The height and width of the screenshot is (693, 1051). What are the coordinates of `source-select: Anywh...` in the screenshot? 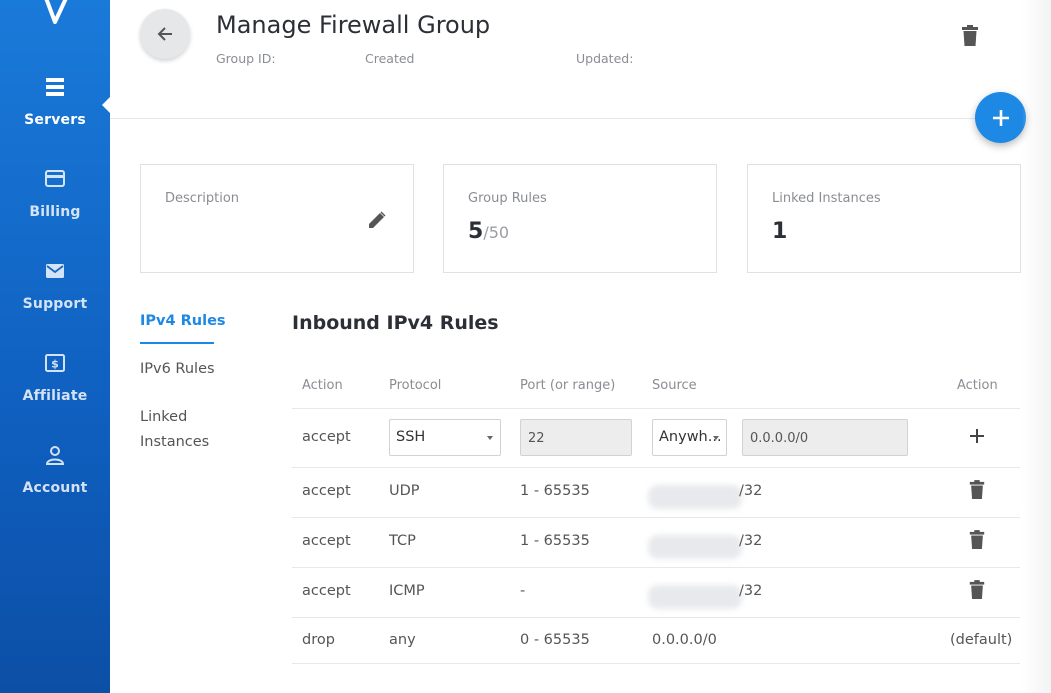 It's located at (689, 437).